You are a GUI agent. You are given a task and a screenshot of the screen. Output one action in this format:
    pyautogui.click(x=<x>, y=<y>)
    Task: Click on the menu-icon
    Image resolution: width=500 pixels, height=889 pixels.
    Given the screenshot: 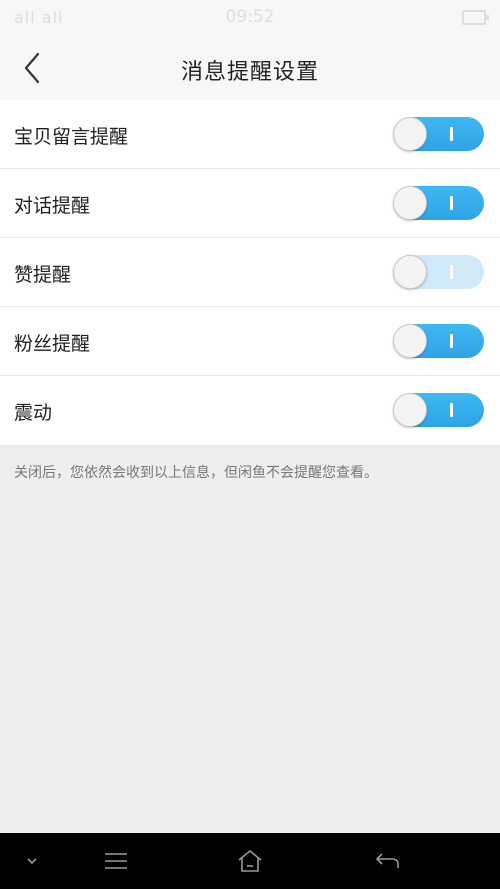 What is the action you would take?
    pyautogui.click(x=116, y=861)
    